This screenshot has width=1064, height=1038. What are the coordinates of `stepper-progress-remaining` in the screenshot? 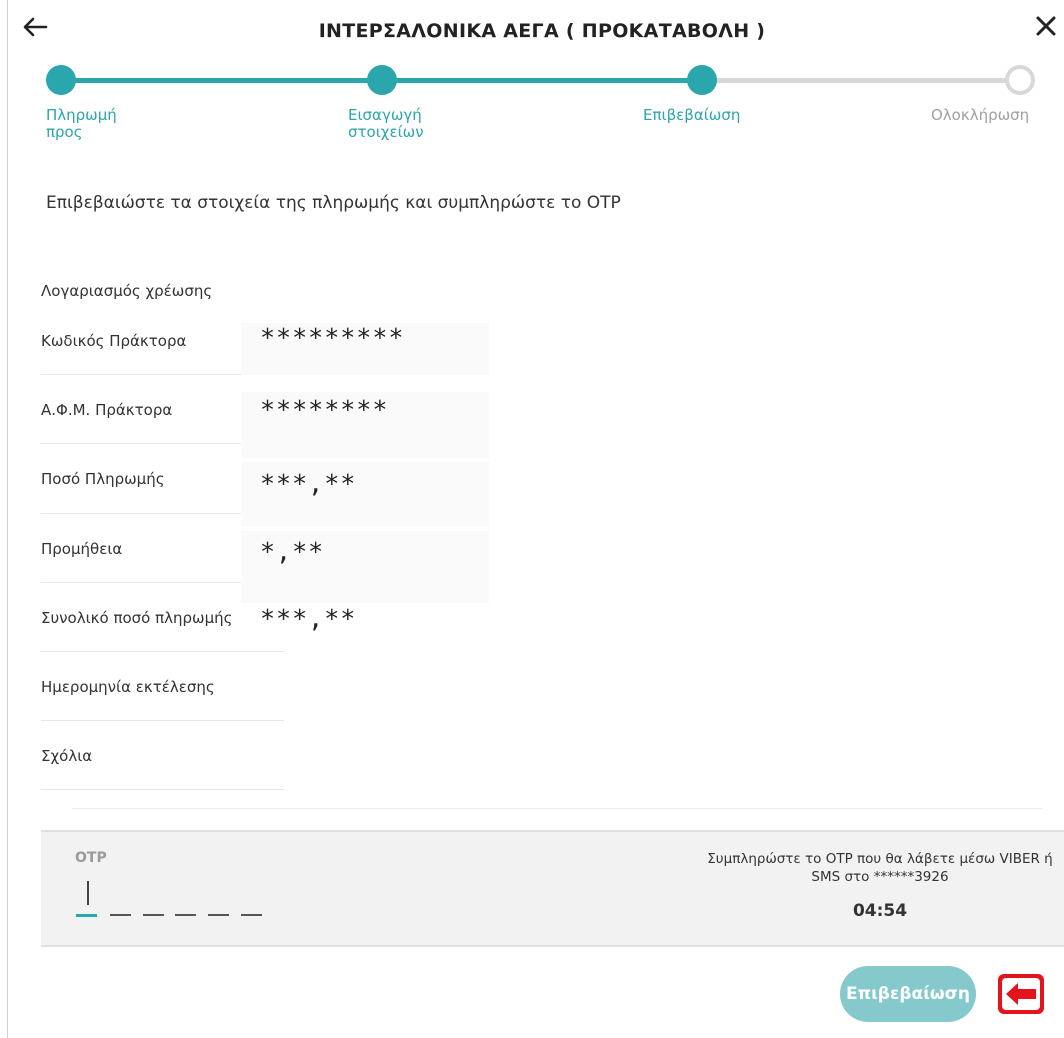 It's located at (861, 80).